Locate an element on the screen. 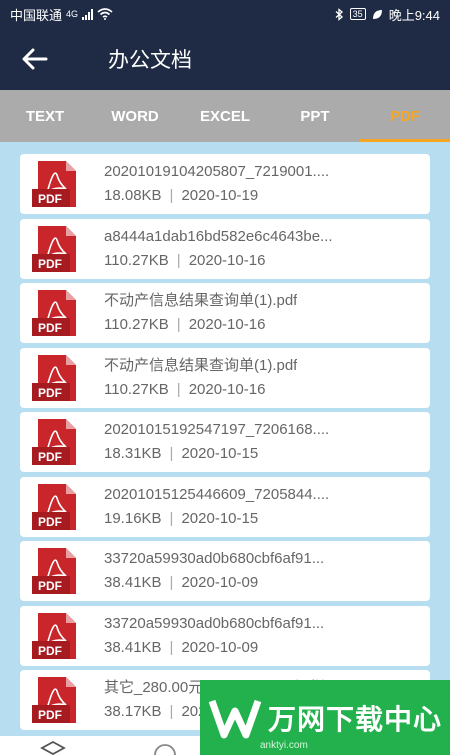  battery-level: 35 is located at coordinates (357, 14).